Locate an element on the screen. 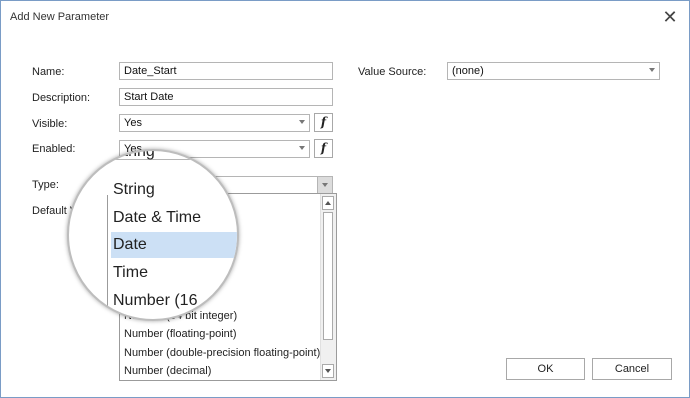  list-item: Number (floating-point) is located at coordinates (220, 334).